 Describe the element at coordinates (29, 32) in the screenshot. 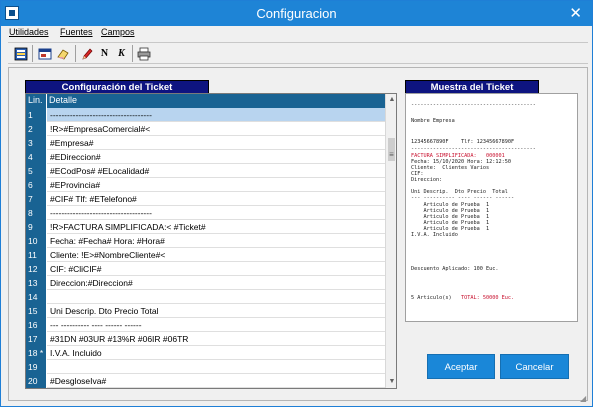

I see `menu-utilidades: Utilidades` at that location.